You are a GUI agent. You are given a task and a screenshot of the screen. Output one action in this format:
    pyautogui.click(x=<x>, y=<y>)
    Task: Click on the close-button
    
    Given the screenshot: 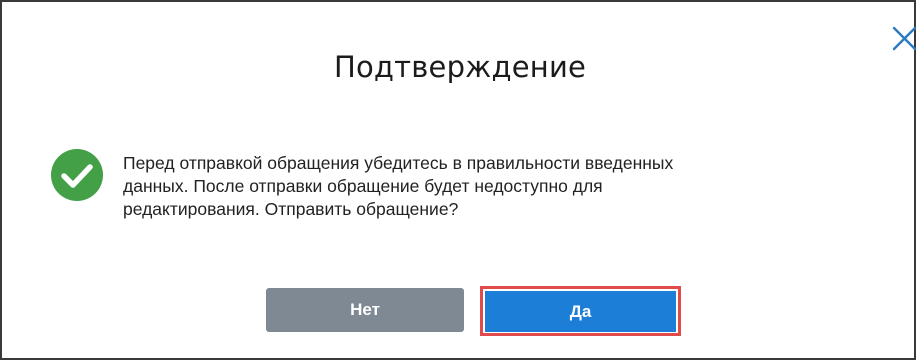 What is the action you would take?
    pyautogui.click(x=904, y=38)
    